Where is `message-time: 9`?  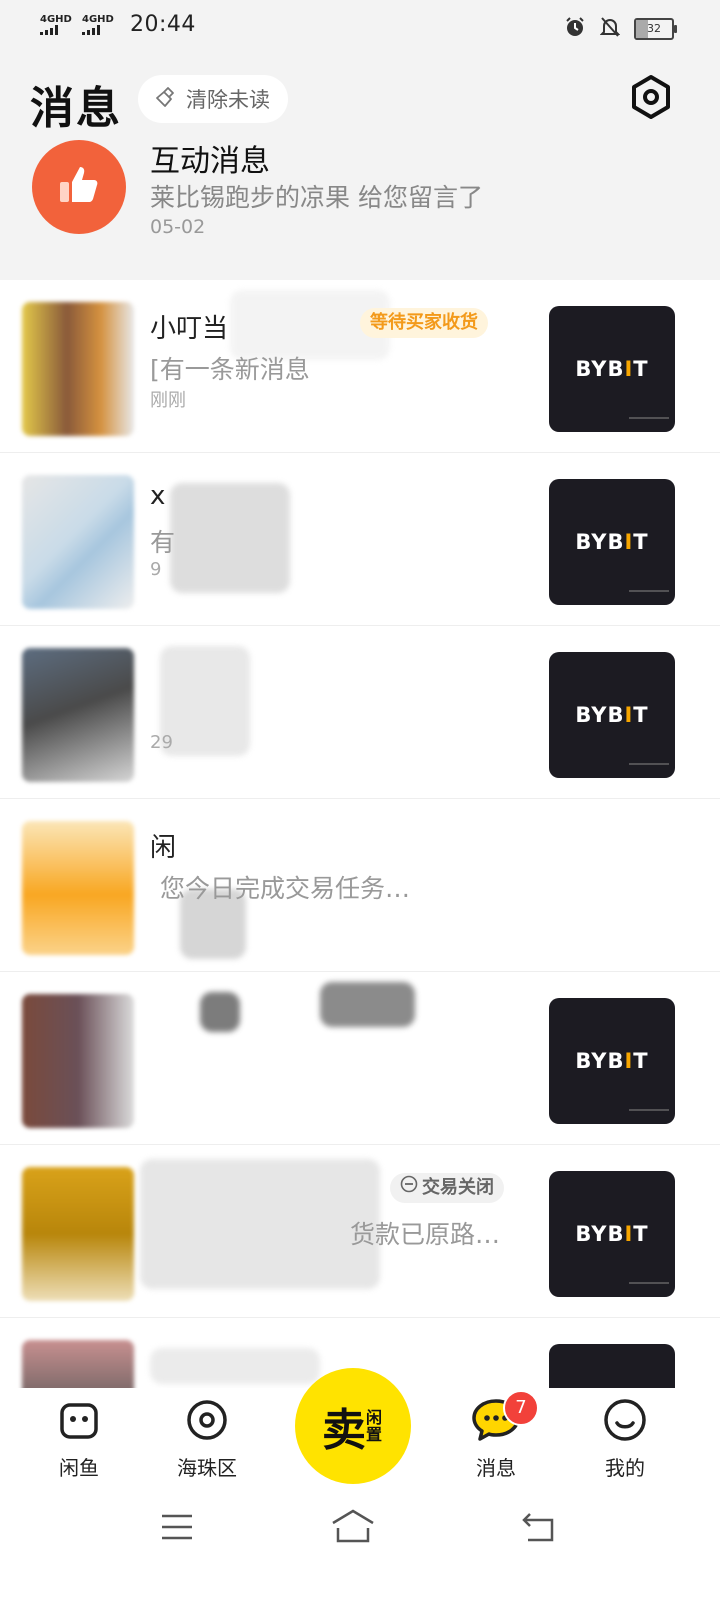
message-time: 9 is located at coordinates (156, 569).